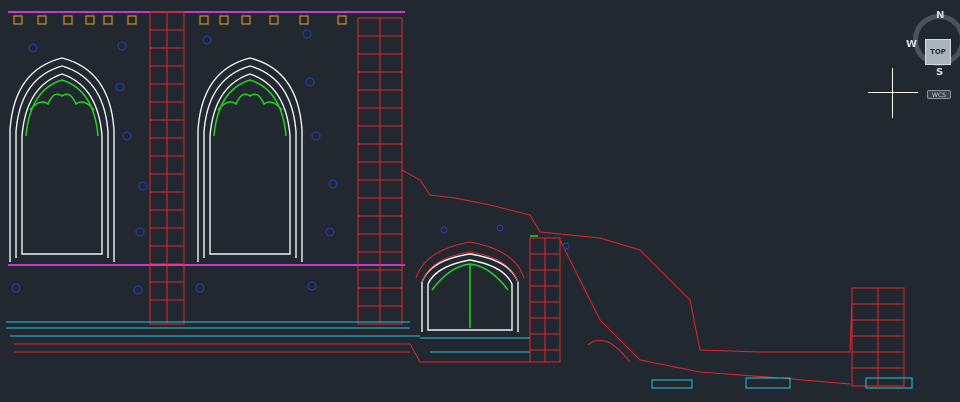  Describe the element at coordinates (940, 16) in the screenshot. I see `compass-north-label: N` at that location.